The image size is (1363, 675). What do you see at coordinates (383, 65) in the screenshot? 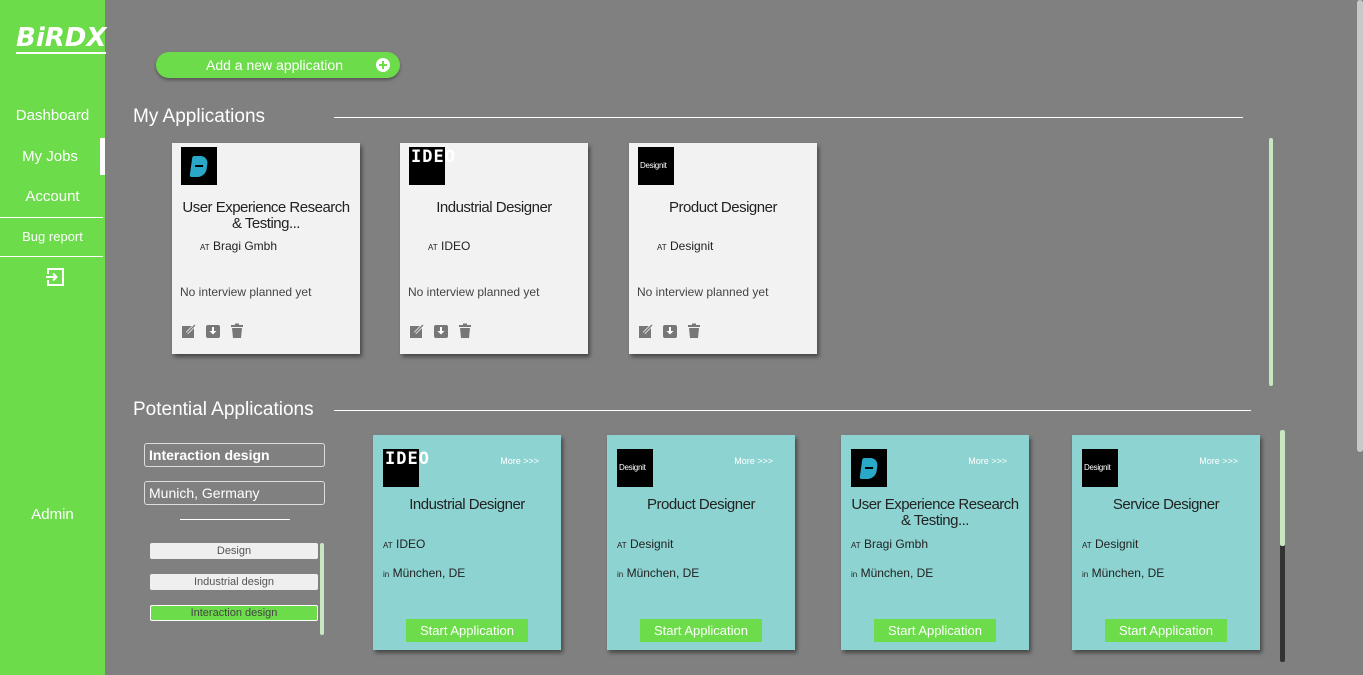
I see `plus-circle-icon` at bounding box center [383, 65].